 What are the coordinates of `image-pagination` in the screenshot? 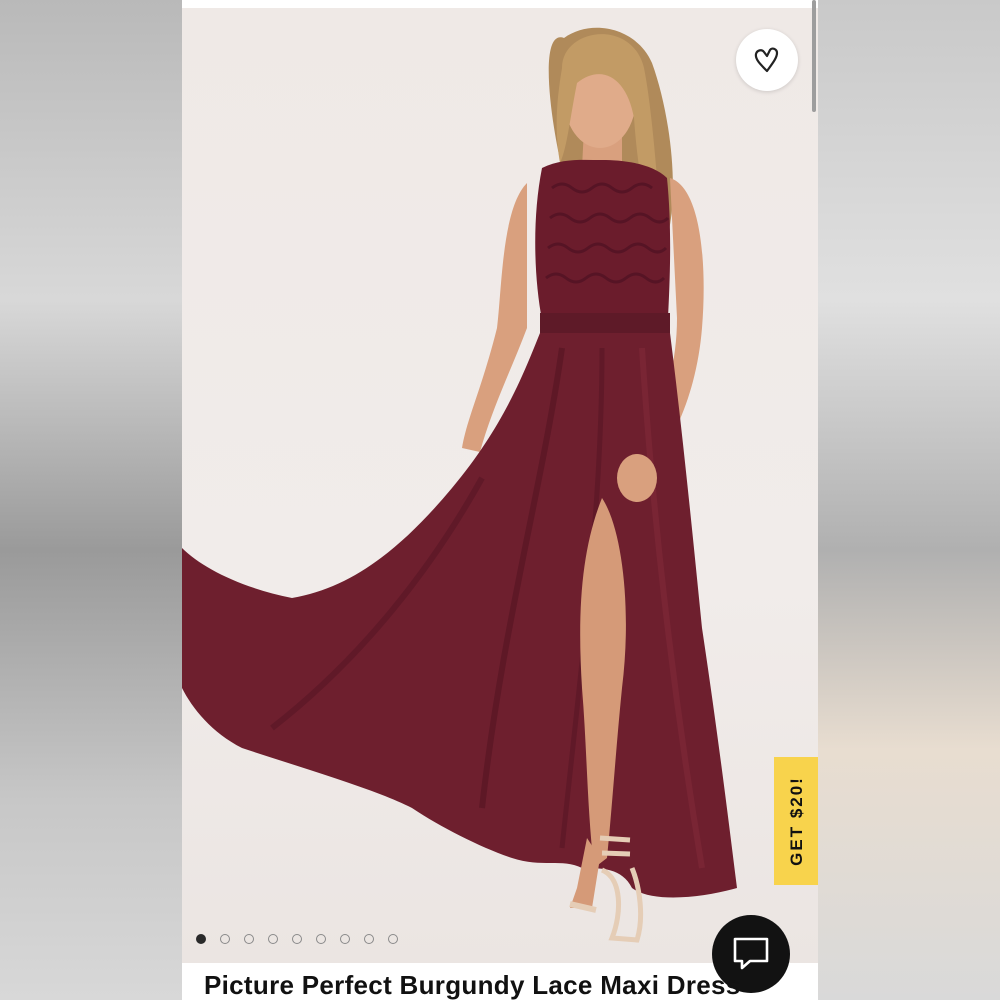 It's located at (297, 939).